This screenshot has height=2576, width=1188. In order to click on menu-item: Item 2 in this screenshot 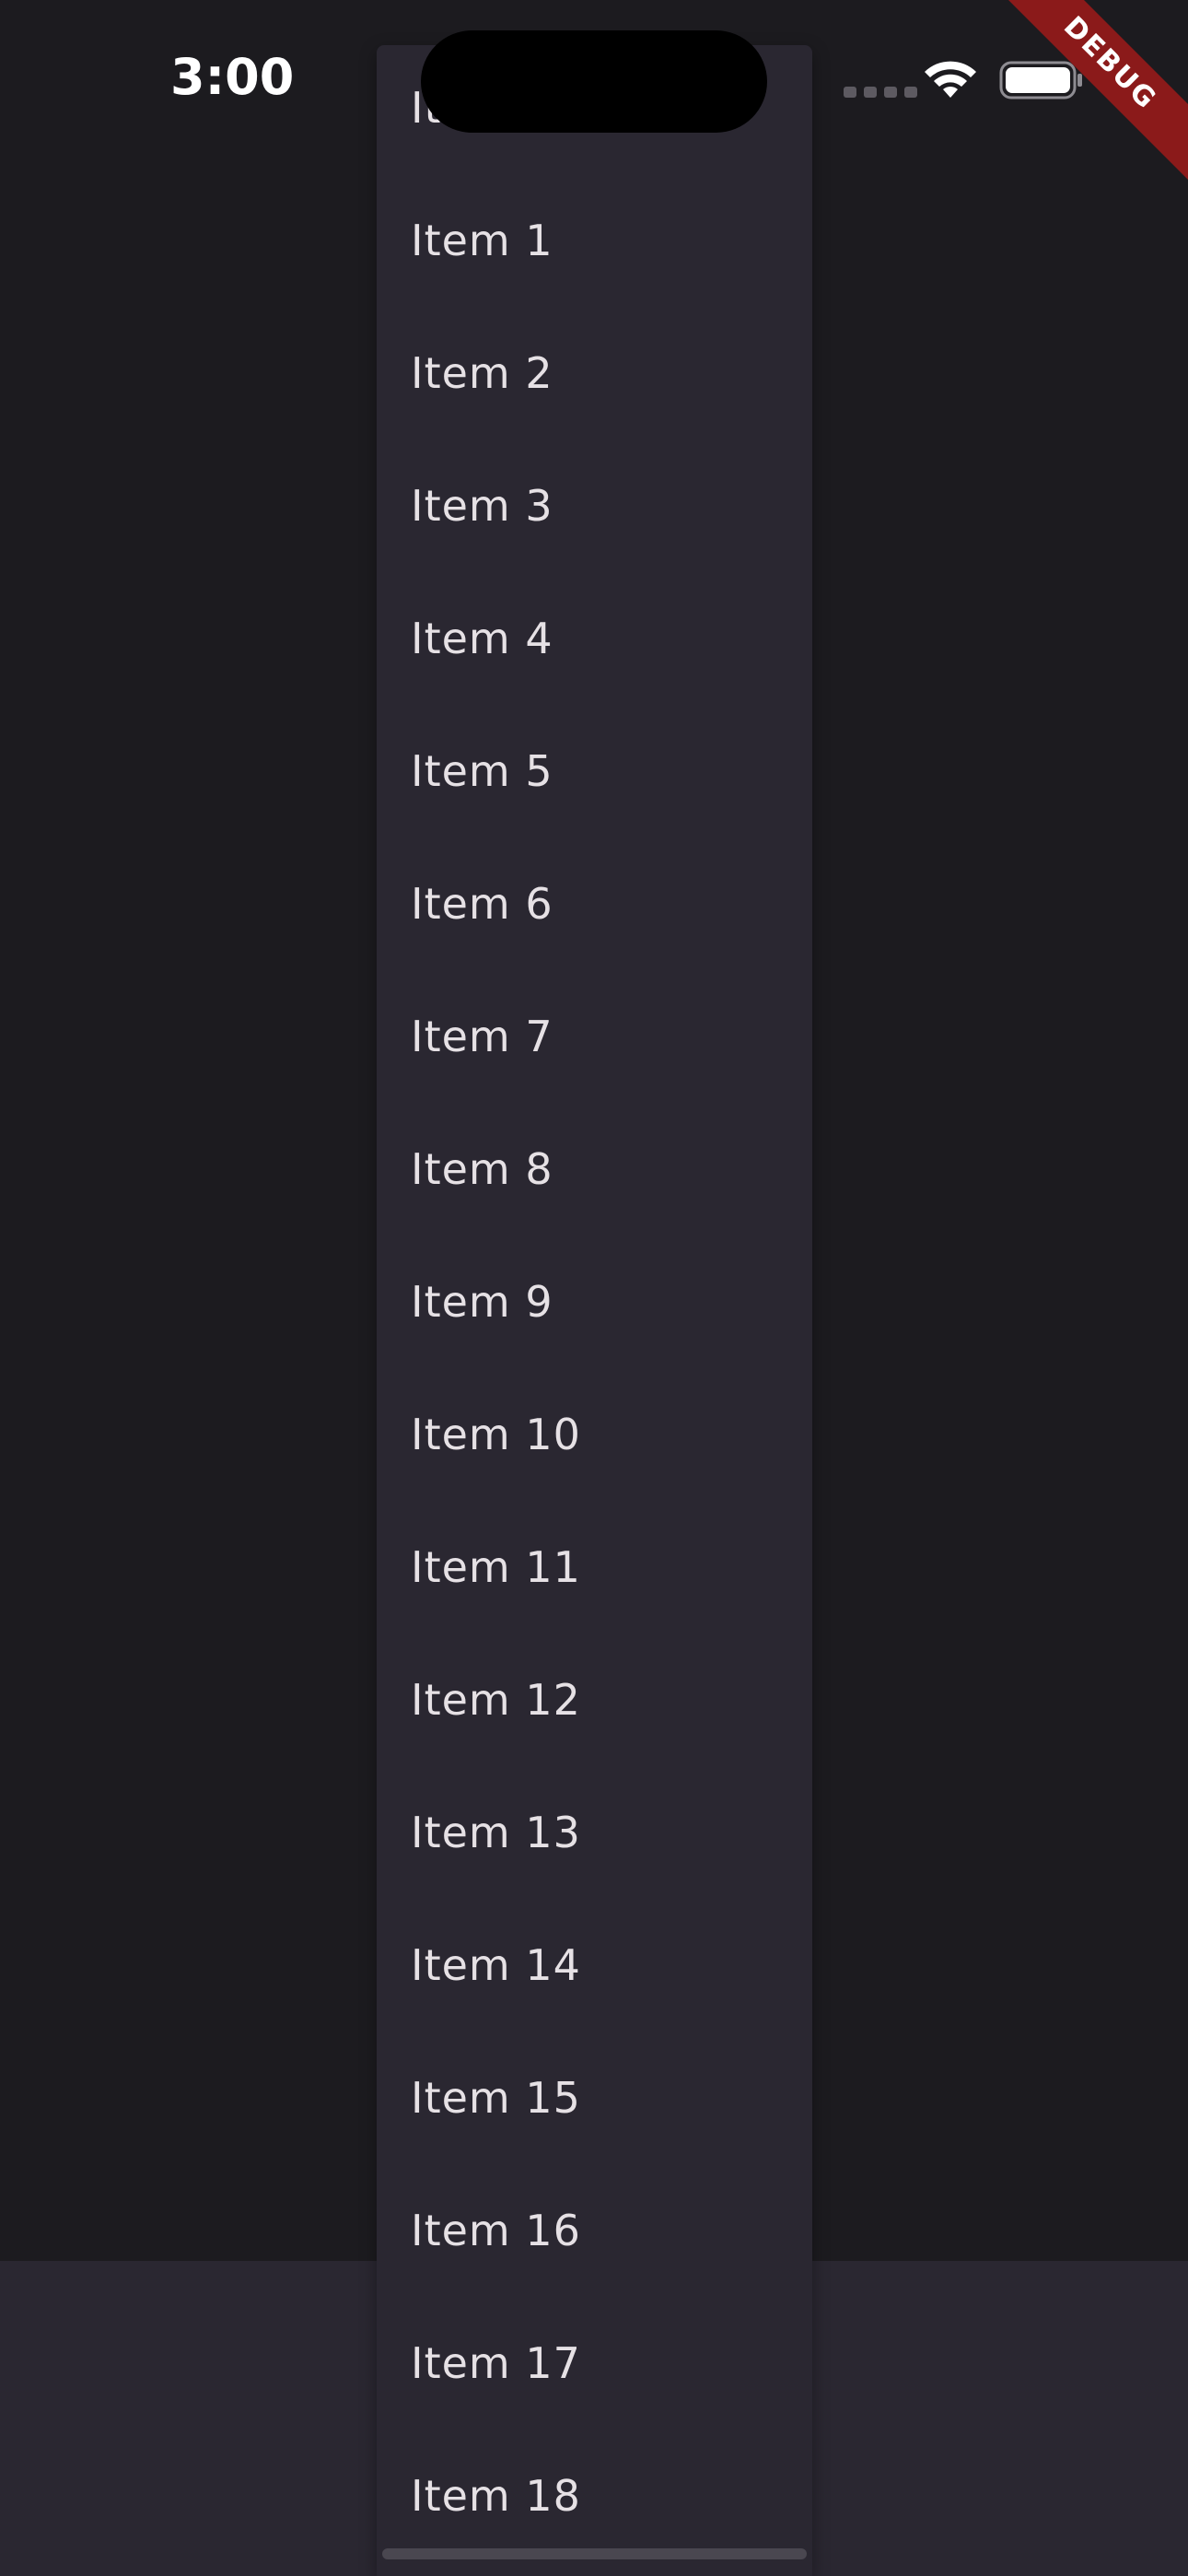, I will do `click(594, 373)`.